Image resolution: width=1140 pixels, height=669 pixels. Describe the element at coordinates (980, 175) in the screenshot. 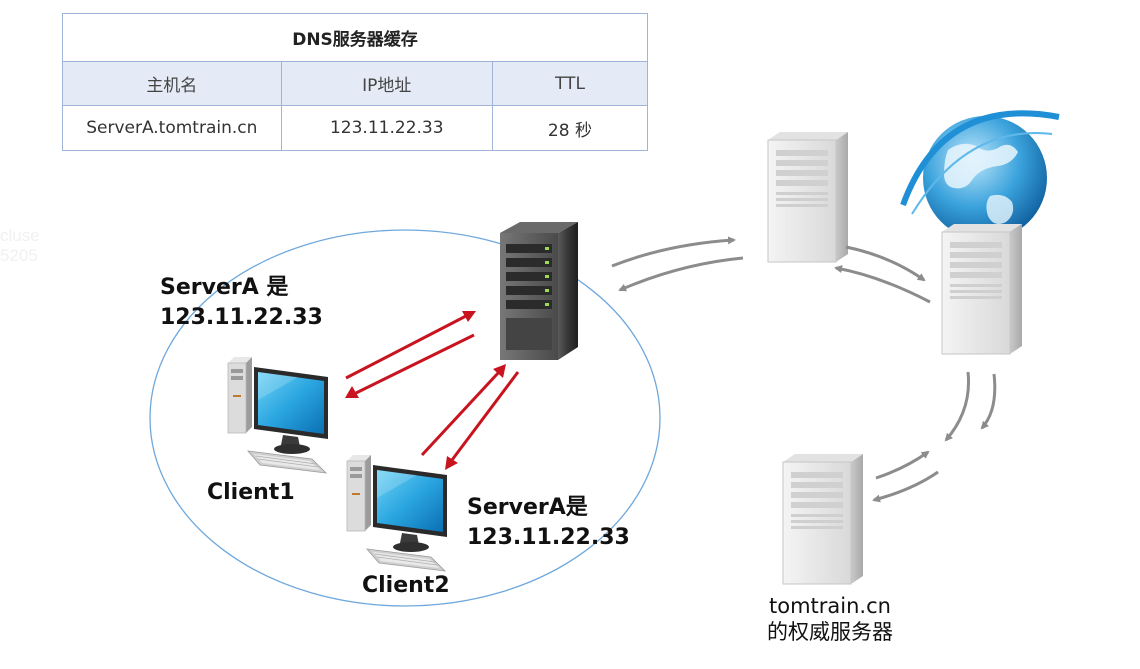

I see `globe-icon` at that location.